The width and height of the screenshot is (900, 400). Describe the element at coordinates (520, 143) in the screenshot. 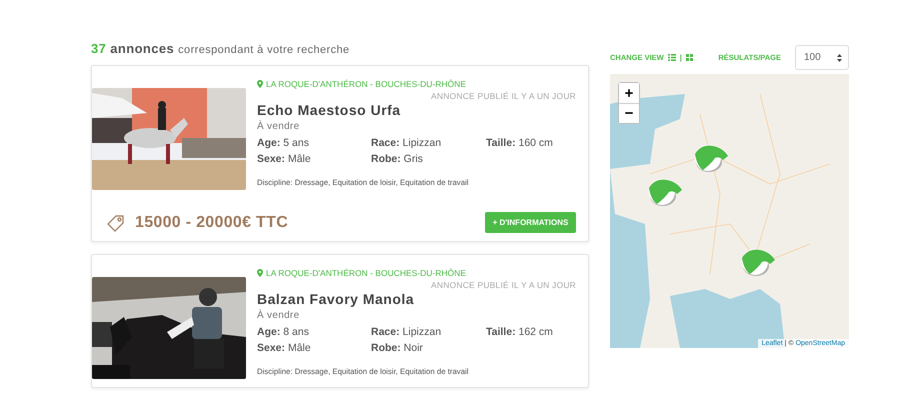

I see `spec-text: Taille: 160 cm` at that location.